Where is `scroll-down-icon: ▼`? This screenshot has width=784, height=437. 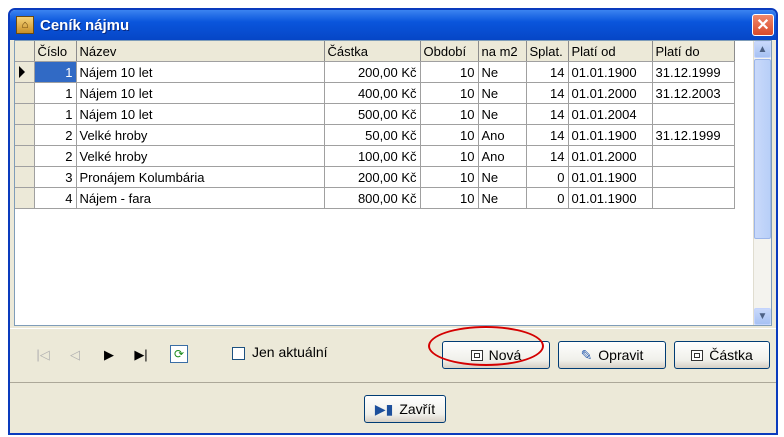
scroll-down-icon: ▼ is located at coordinates (762, 316).